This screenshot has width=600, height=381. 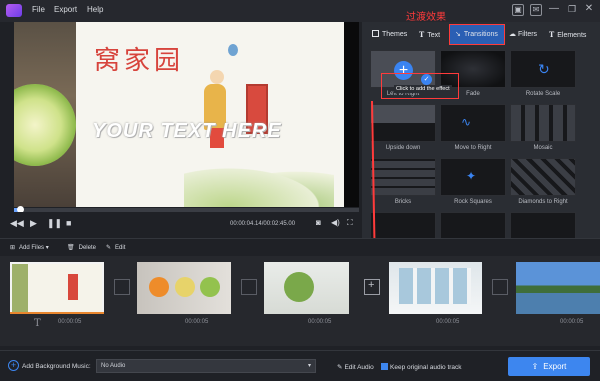 I want to click on transition-label: Mosaic, so click(x=543, y=148).